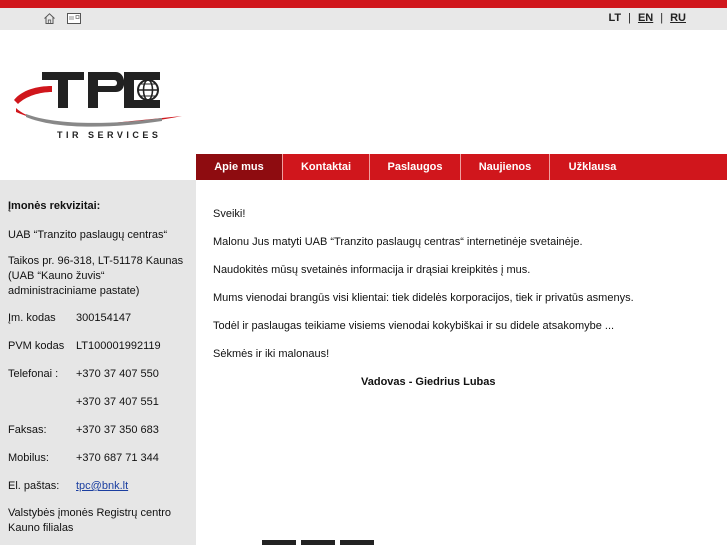  What do you see at coordinates (415, 167) in the screenshot?
I see `nav-paslaugos: Paslaugos` at bounding box center [415, 167].